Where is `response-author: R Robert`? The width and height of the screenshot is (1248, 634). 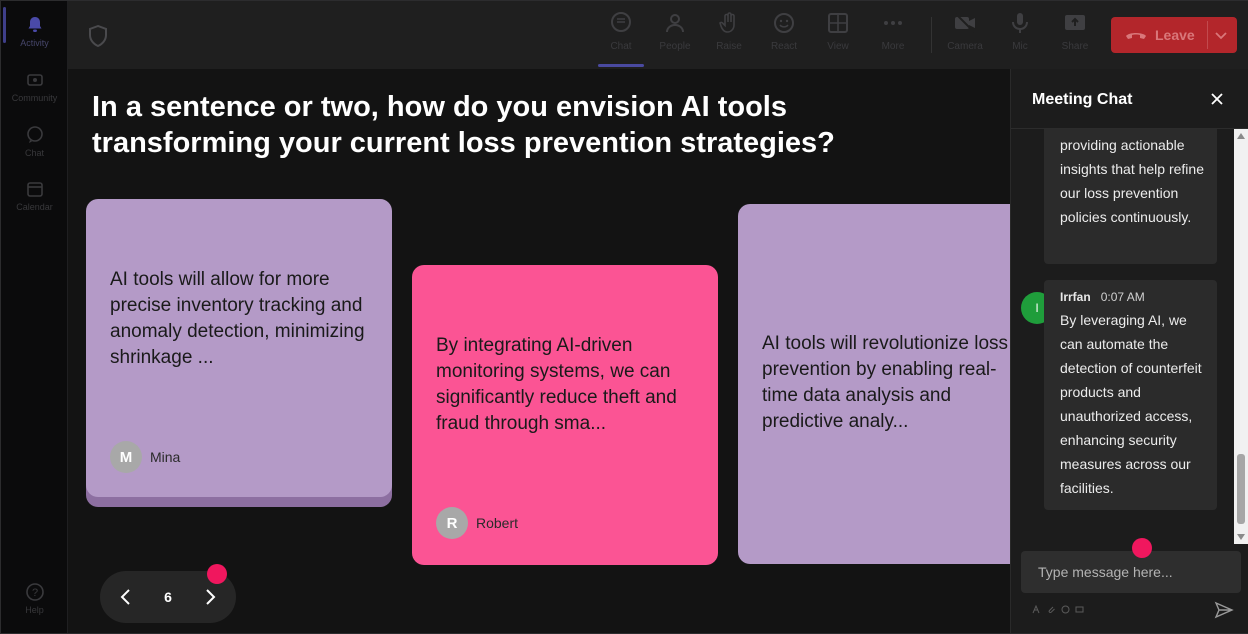
response-author: R Robert is located at coordinates (477, 523).